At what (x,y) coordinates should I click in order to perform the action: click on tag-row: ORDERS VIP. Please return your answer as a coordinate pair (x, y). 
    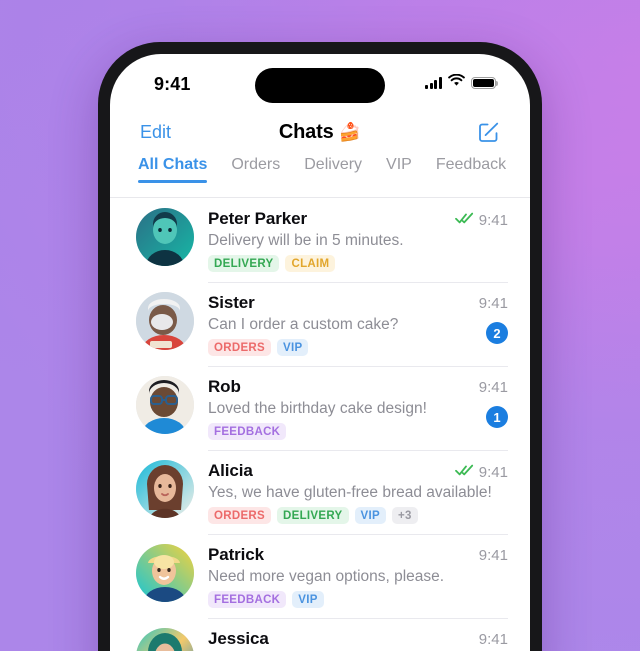
    Looking at the image, I should click on (358, 347).